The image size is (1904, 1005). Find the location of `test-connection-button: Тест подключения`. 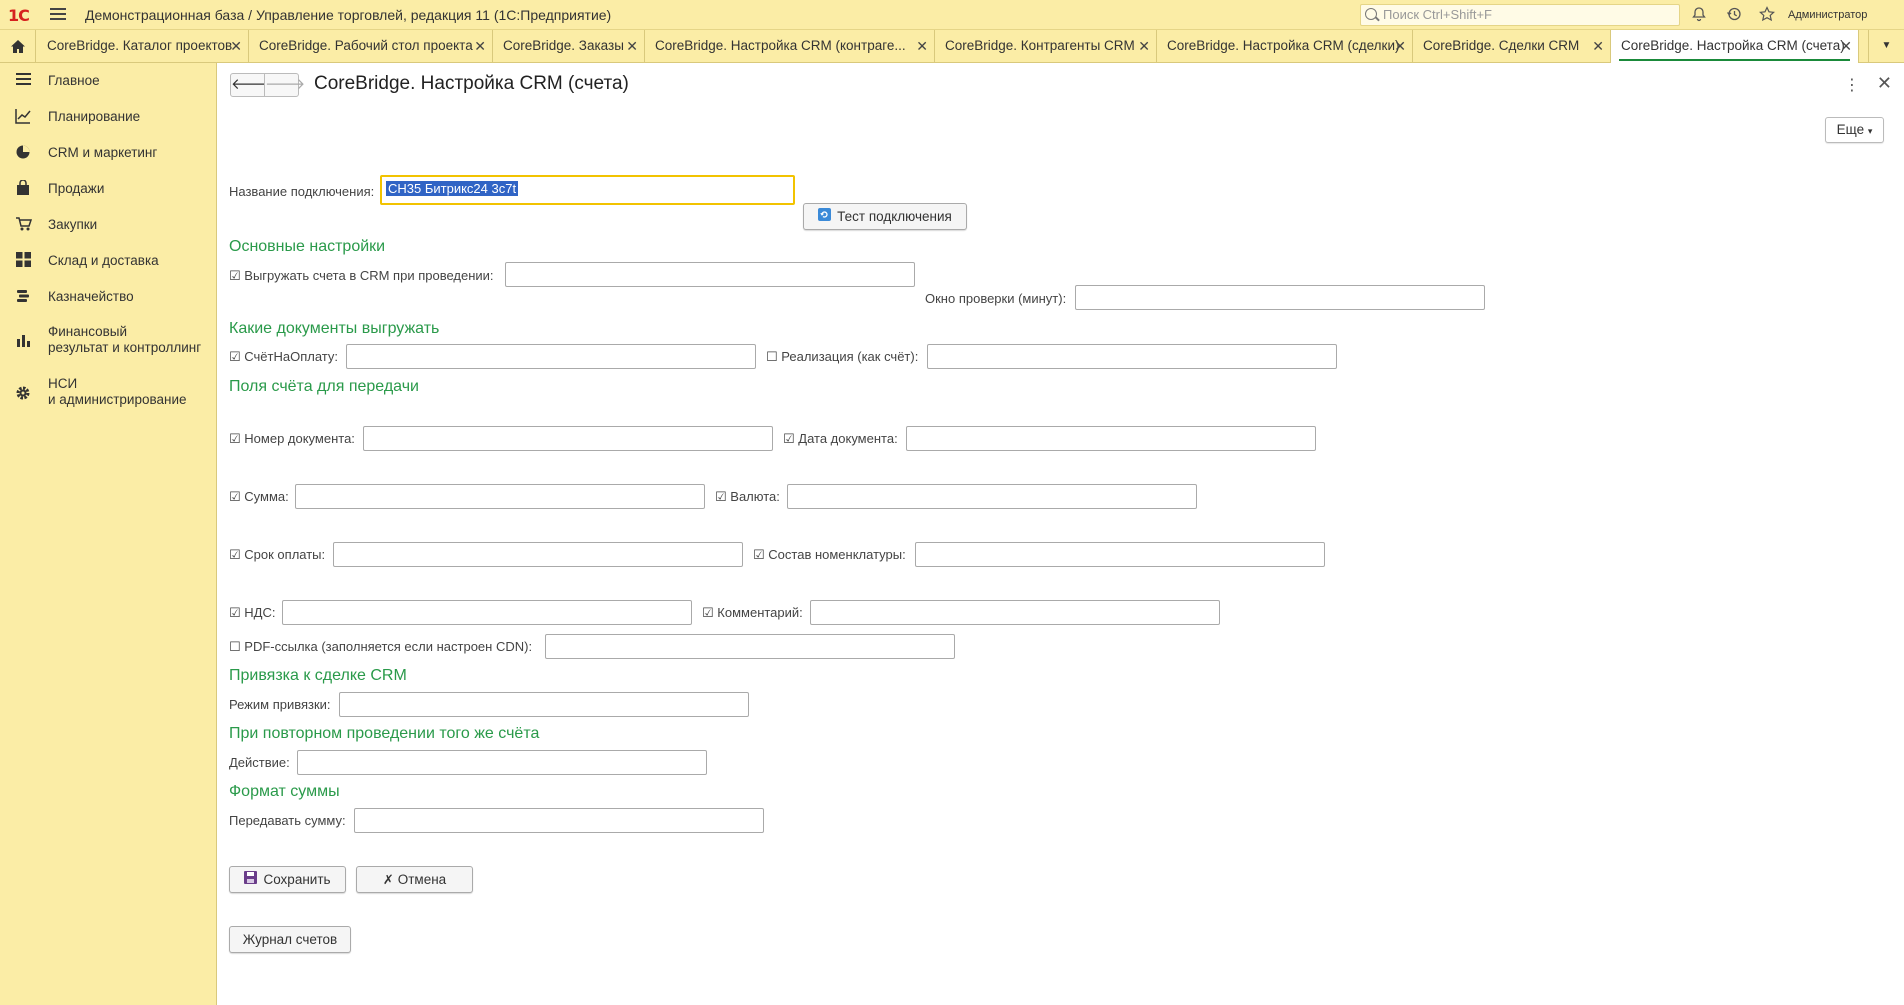

test-connection-button: Тест подключения is located at coordinates (885, 216).